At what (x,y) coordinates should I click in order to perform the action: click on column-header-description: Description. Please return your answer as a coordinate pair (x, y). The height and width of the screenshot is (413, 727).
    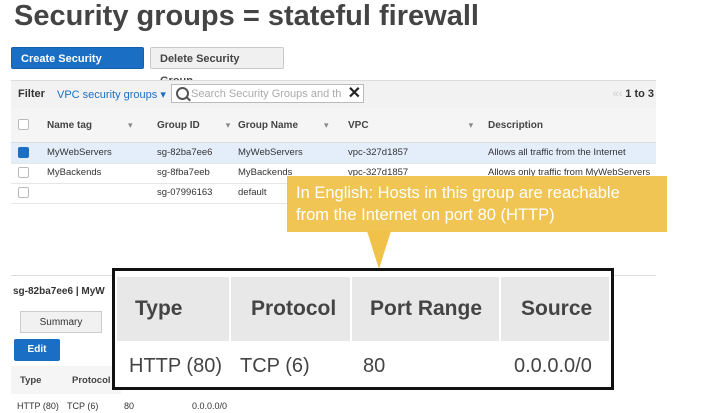
    Looking at the image, I should click on (515, 125).